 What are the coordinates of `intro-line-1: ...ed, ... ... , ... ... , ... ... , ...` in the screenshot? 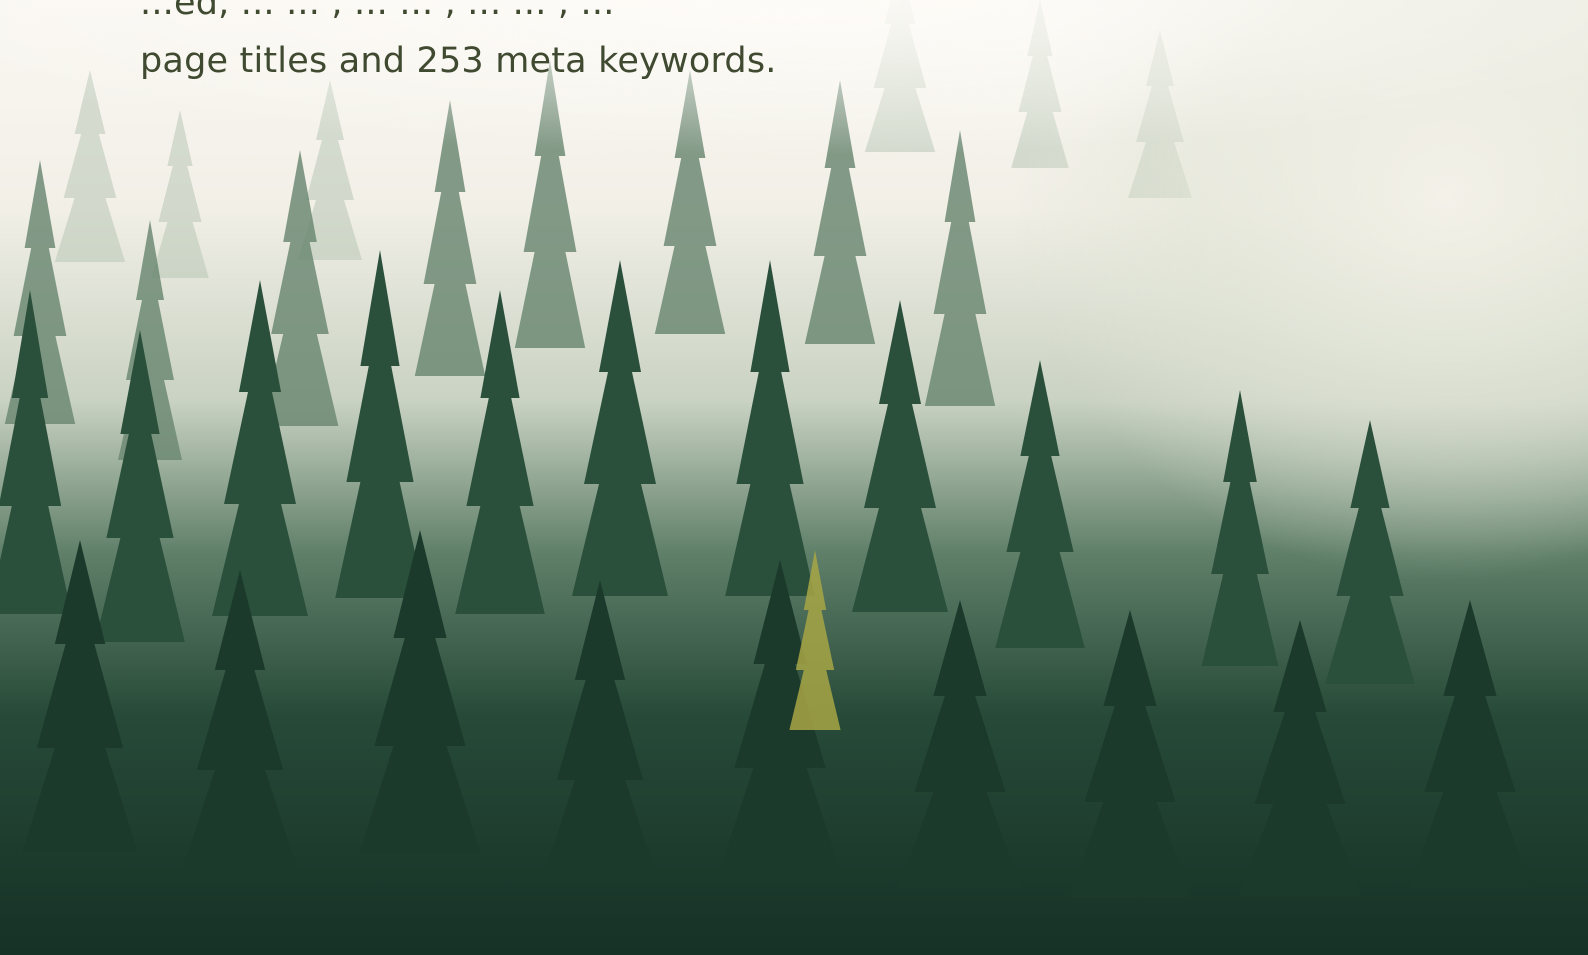 It's located at (377, 11).